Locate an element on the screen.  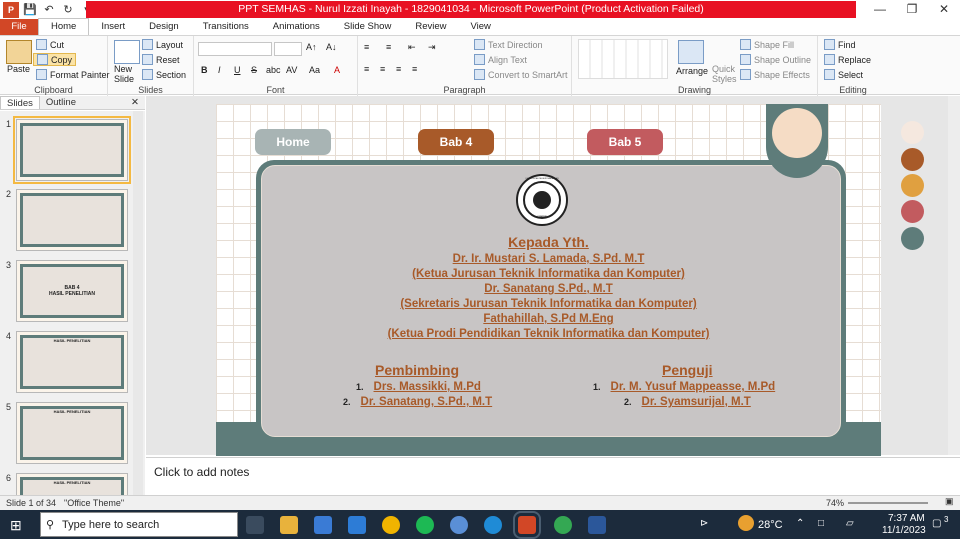
section-button: Section is located at coordinates (164, 74).